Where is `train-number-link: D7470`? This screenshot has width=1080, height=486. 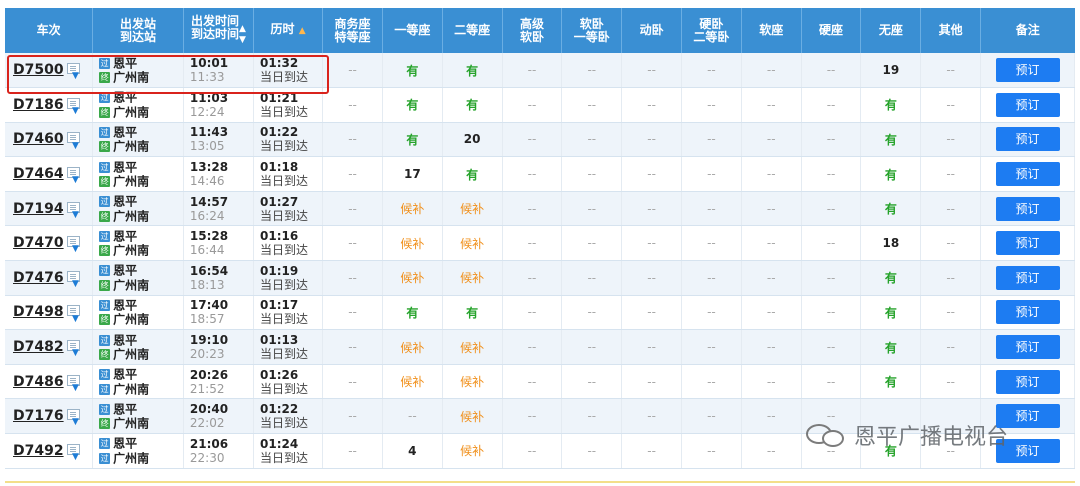
train-number-link: D7470 is located at coordinates (38, 243).